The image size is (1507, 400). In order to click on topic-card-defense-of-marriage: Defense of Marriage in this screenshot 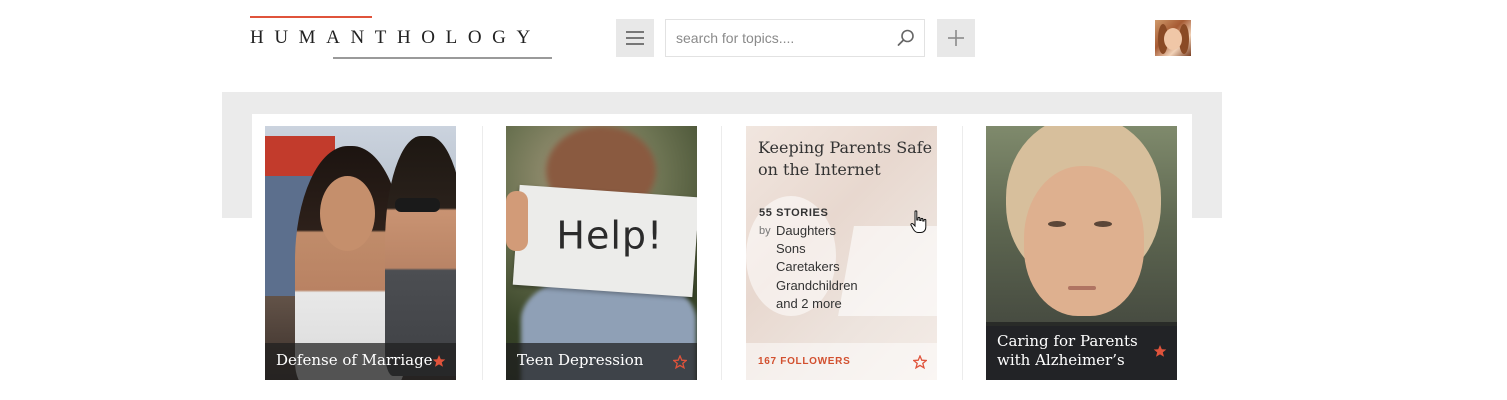, I will do `click(360, 253)`.